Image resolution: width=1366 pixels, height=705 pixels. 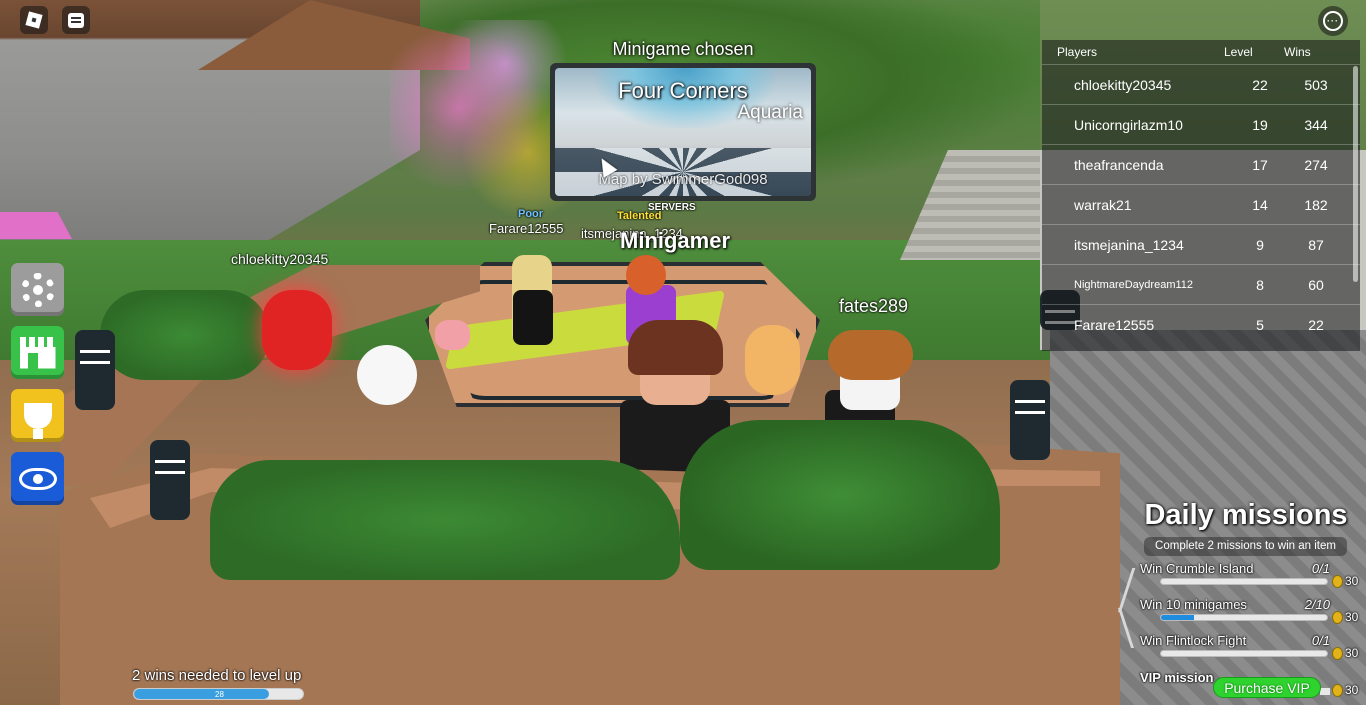 What do you see at coordinates (1352, 690) in the screenshot?
I see `vip-reward: 30` at bounding box center [1352, 690].